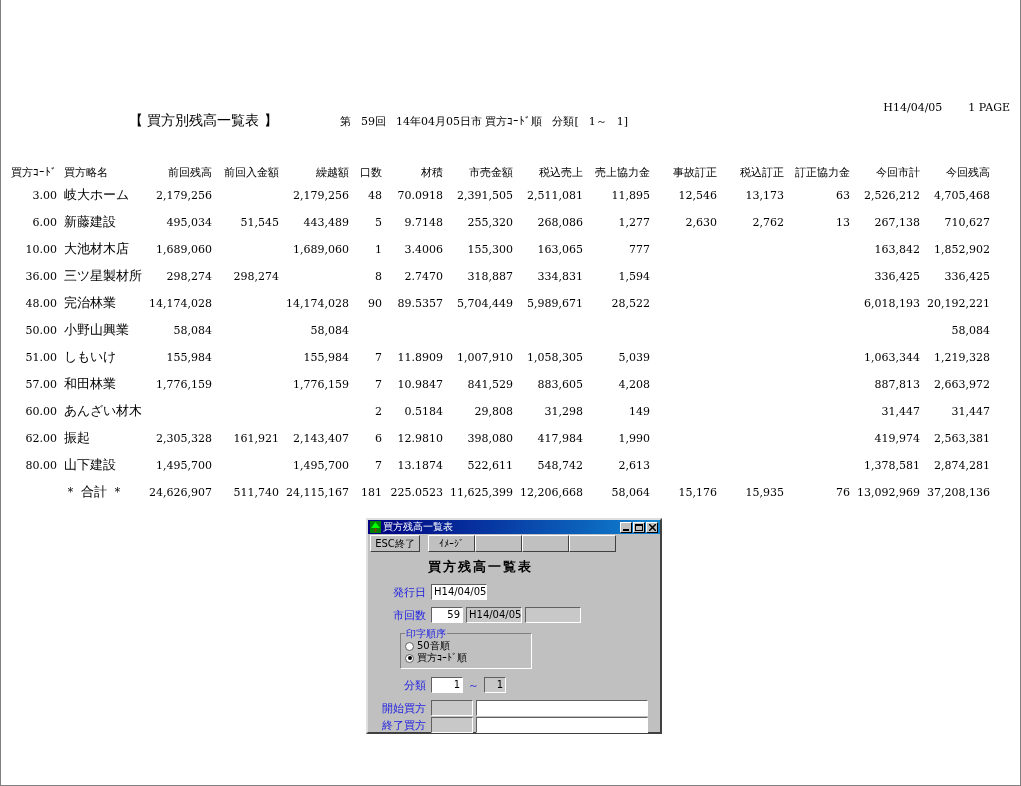  Describe the element at coordinates (41, 384) in the screenshot. I see `table-cell: 57.00` at that location.